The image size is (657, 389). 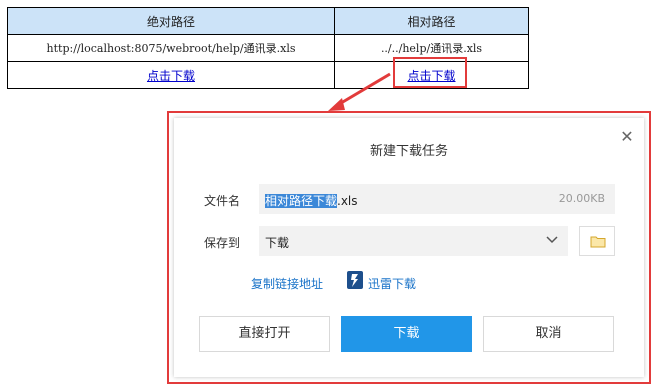 I want to click on table-header-row: 绝对路径 相对路径, so click(x=268, y=21).